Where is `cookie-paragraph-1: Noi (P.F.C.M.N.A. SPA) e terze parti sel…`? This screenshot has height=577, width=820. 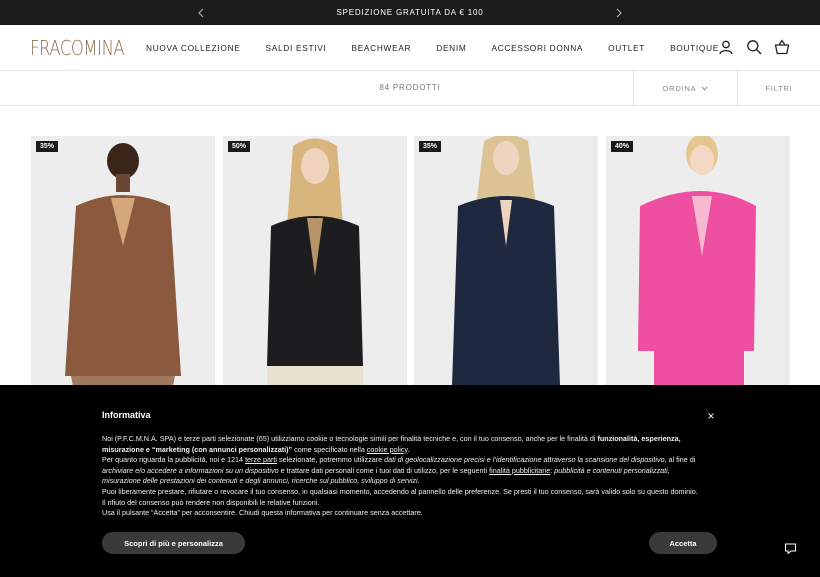 cookie-paragraph-1: Noi (P.F.C.M.N.A. SPA) e terze parti sel… is located at coordinates (391, 444).